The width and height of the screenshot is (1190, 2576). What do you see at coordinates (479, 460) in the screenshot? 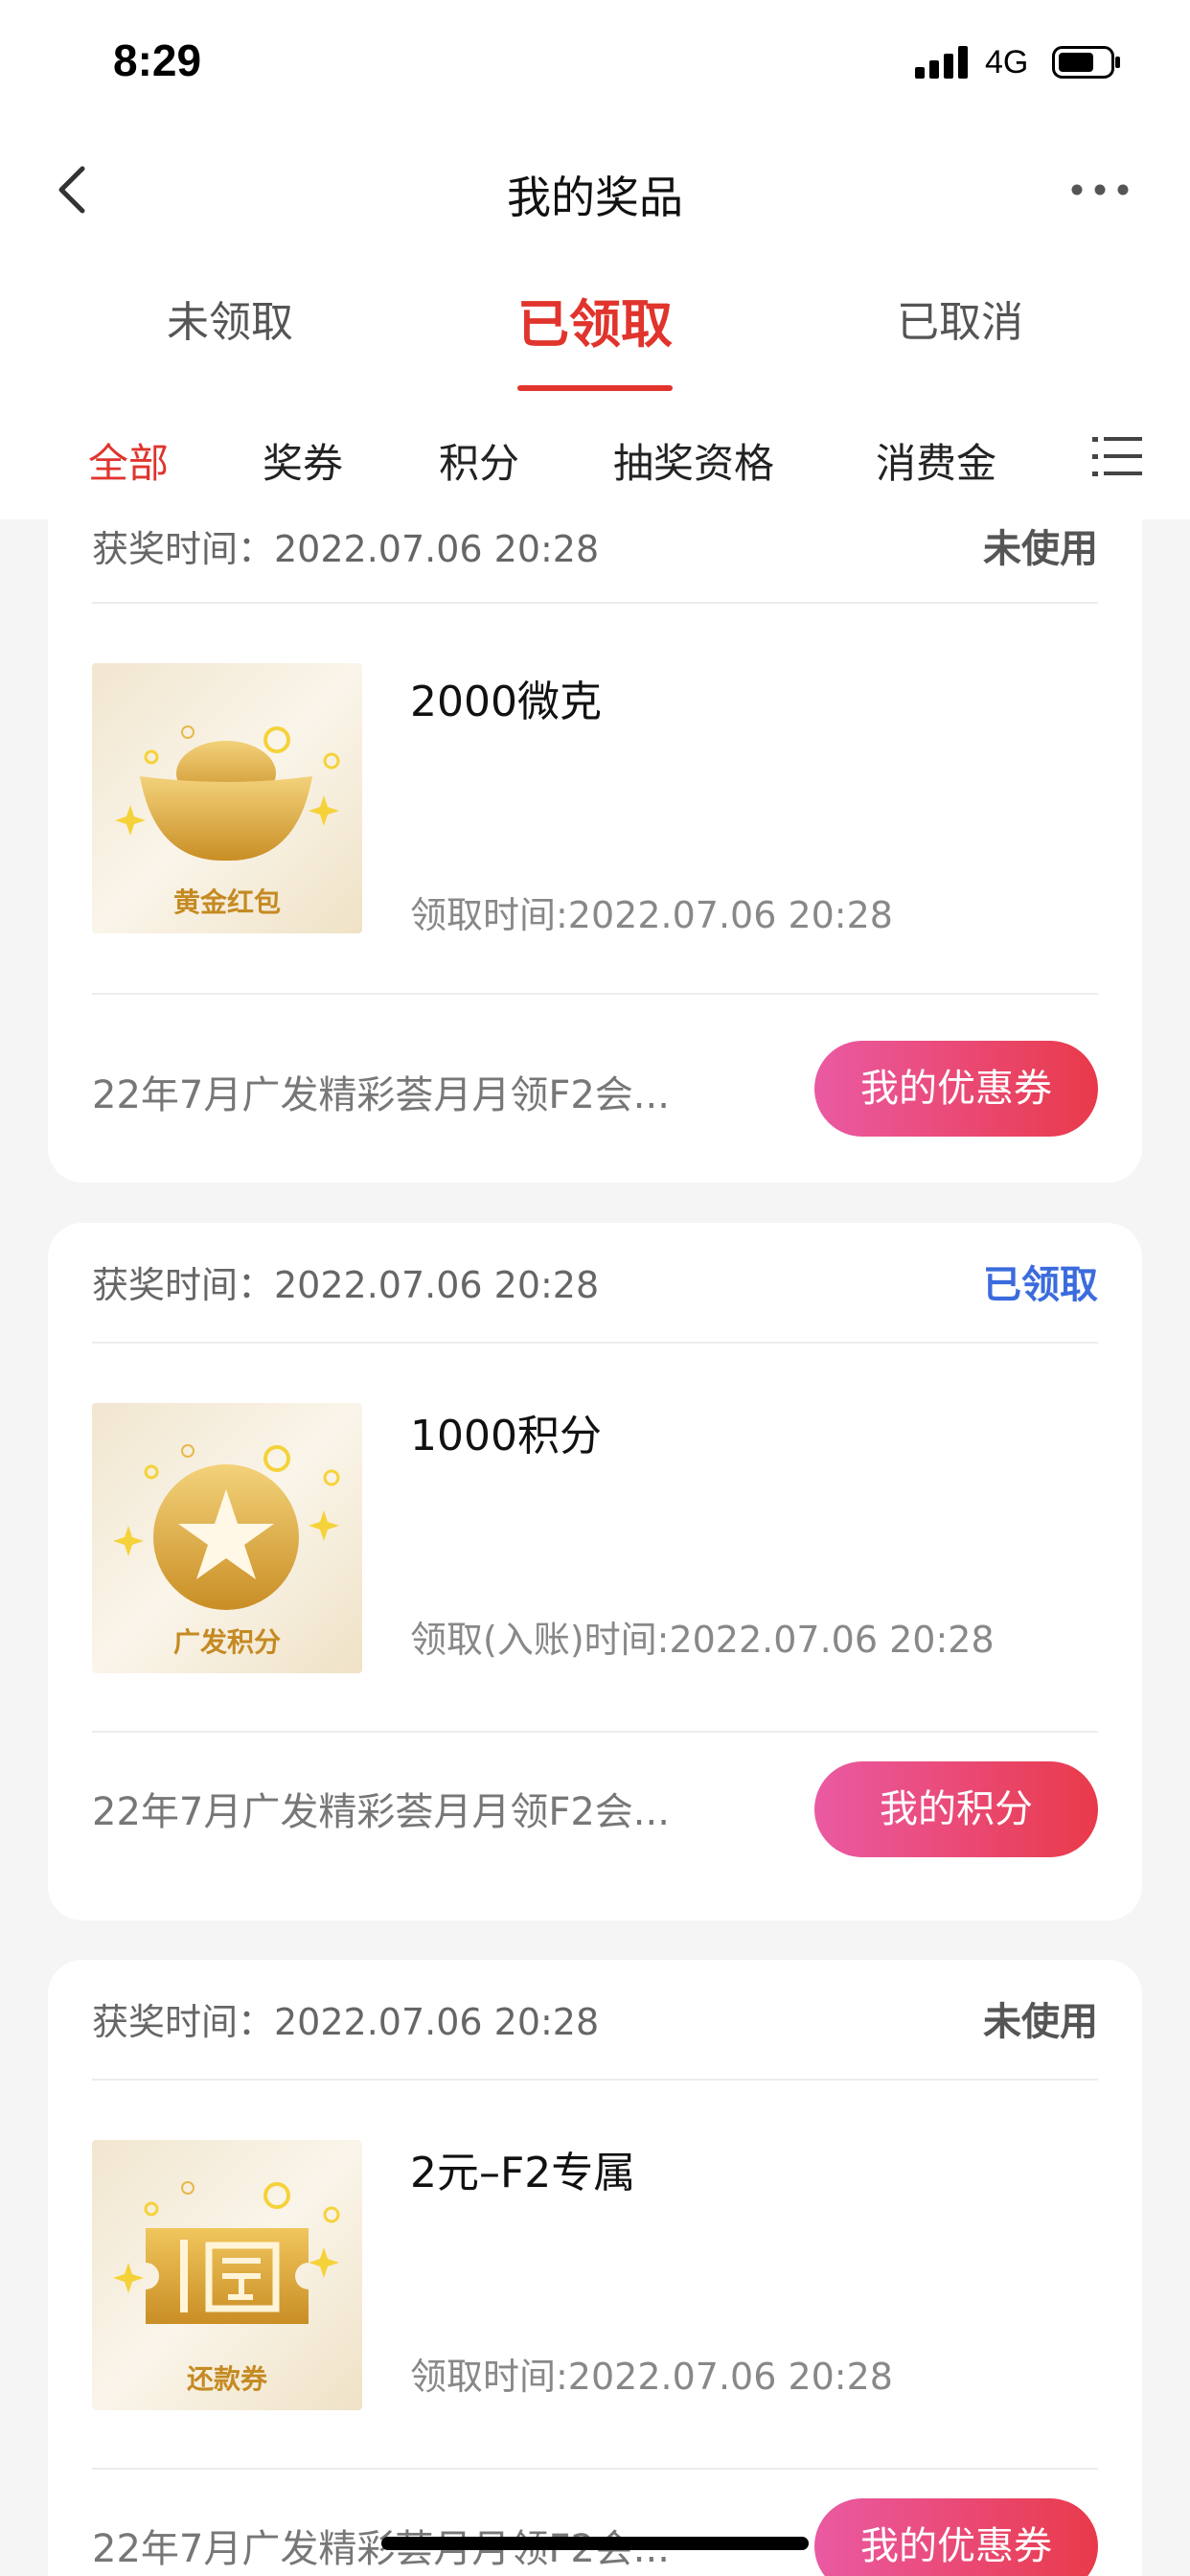
I see `category-points: 积分` at bounding box center [479, 460].